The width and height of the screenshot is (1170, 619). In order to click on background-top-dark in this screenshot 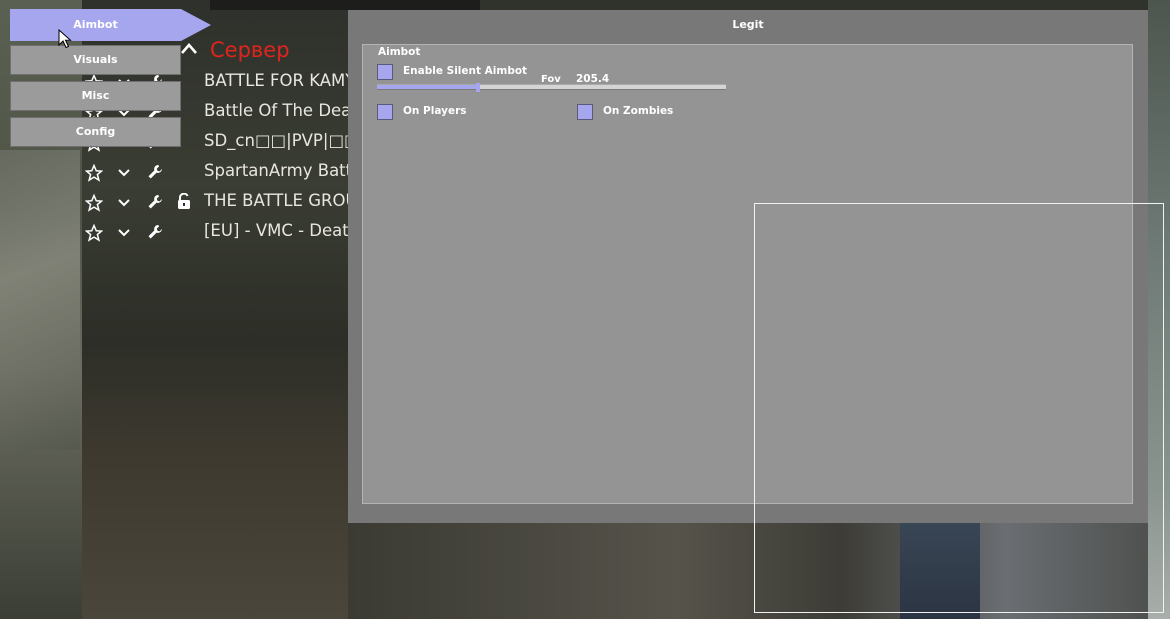, I will do `click(345, 5)`.